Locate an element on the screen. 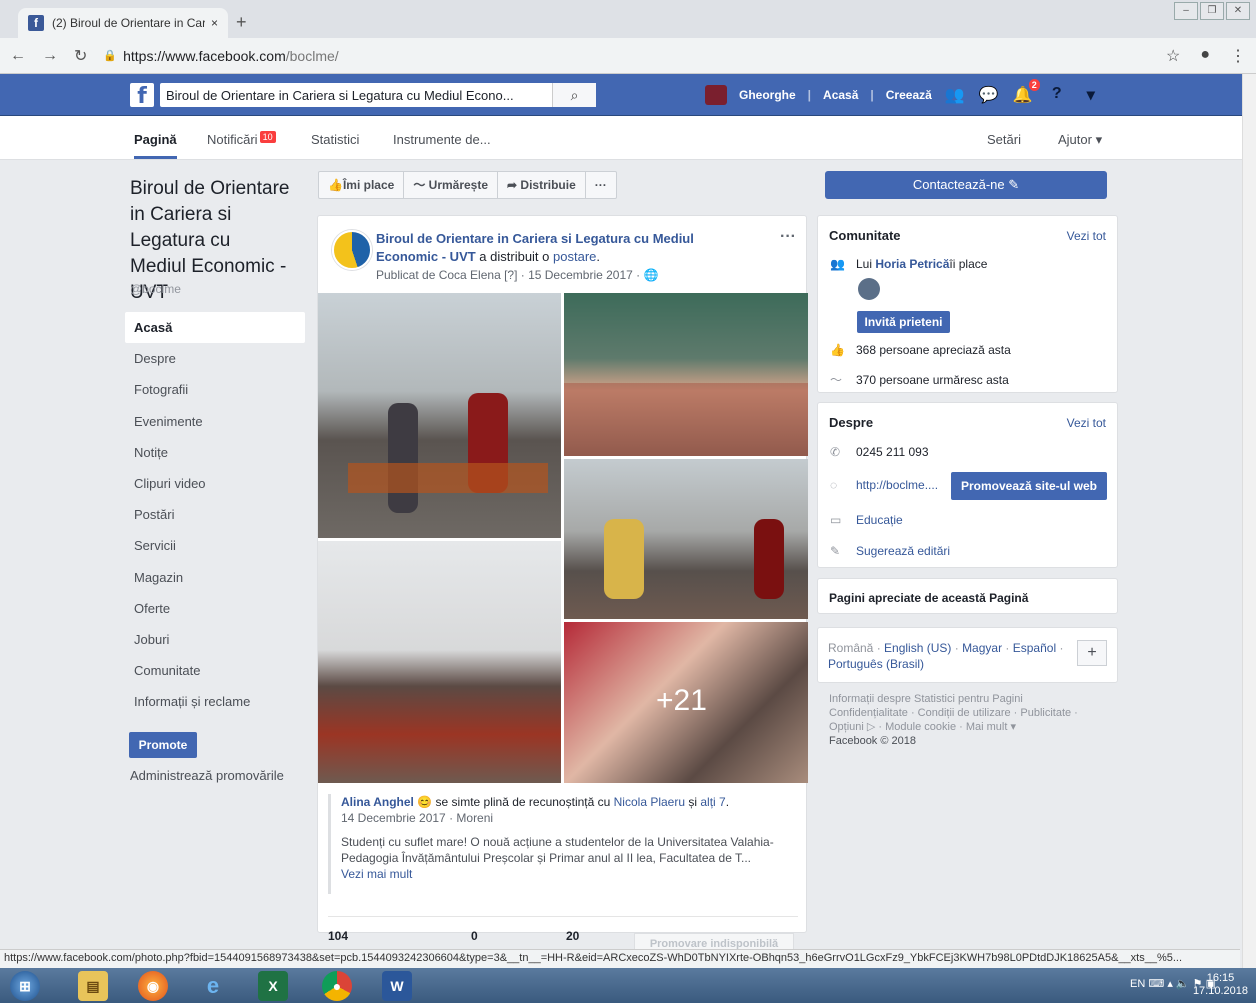 This screenshot has height=1003, width=1256. more-languages-button: + is located at coordinates (1092, 653).